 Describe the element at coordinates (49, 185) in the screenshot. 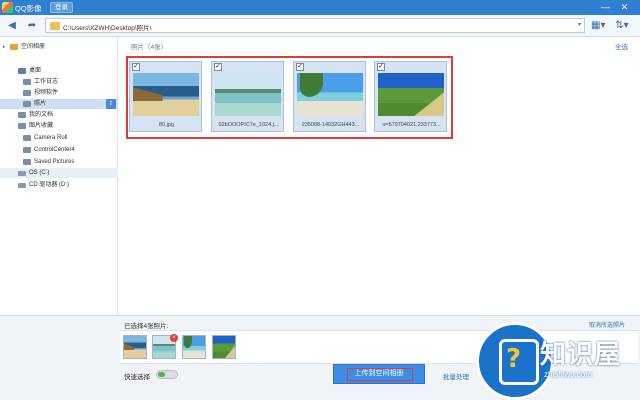

I see `sidebar-item-label: CD 驱动器 (D:)` at that location.